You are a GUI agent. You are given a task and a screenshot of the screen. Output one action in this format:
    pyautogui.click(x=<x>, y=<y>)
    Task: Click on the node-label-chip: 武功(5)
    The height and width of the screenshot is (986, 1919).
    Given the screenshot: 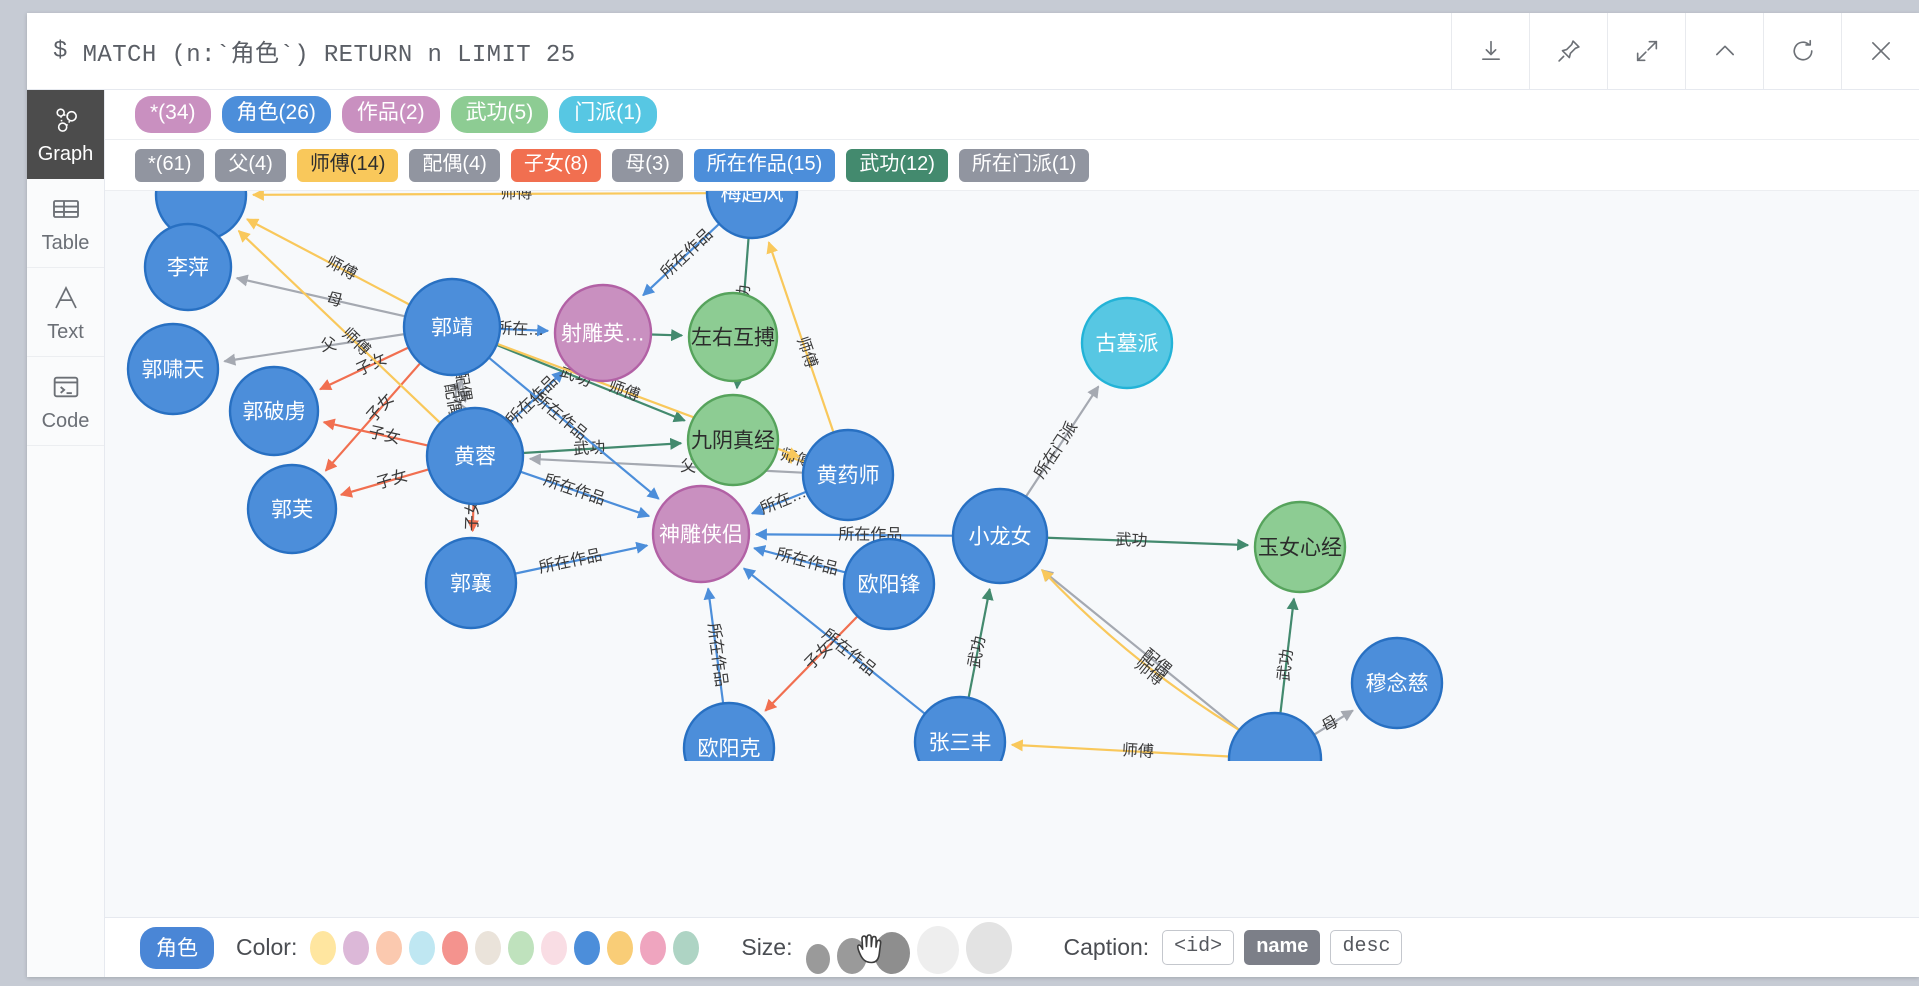 What is the action you would take?
    pyautogui.click(x=499, y=114)
    